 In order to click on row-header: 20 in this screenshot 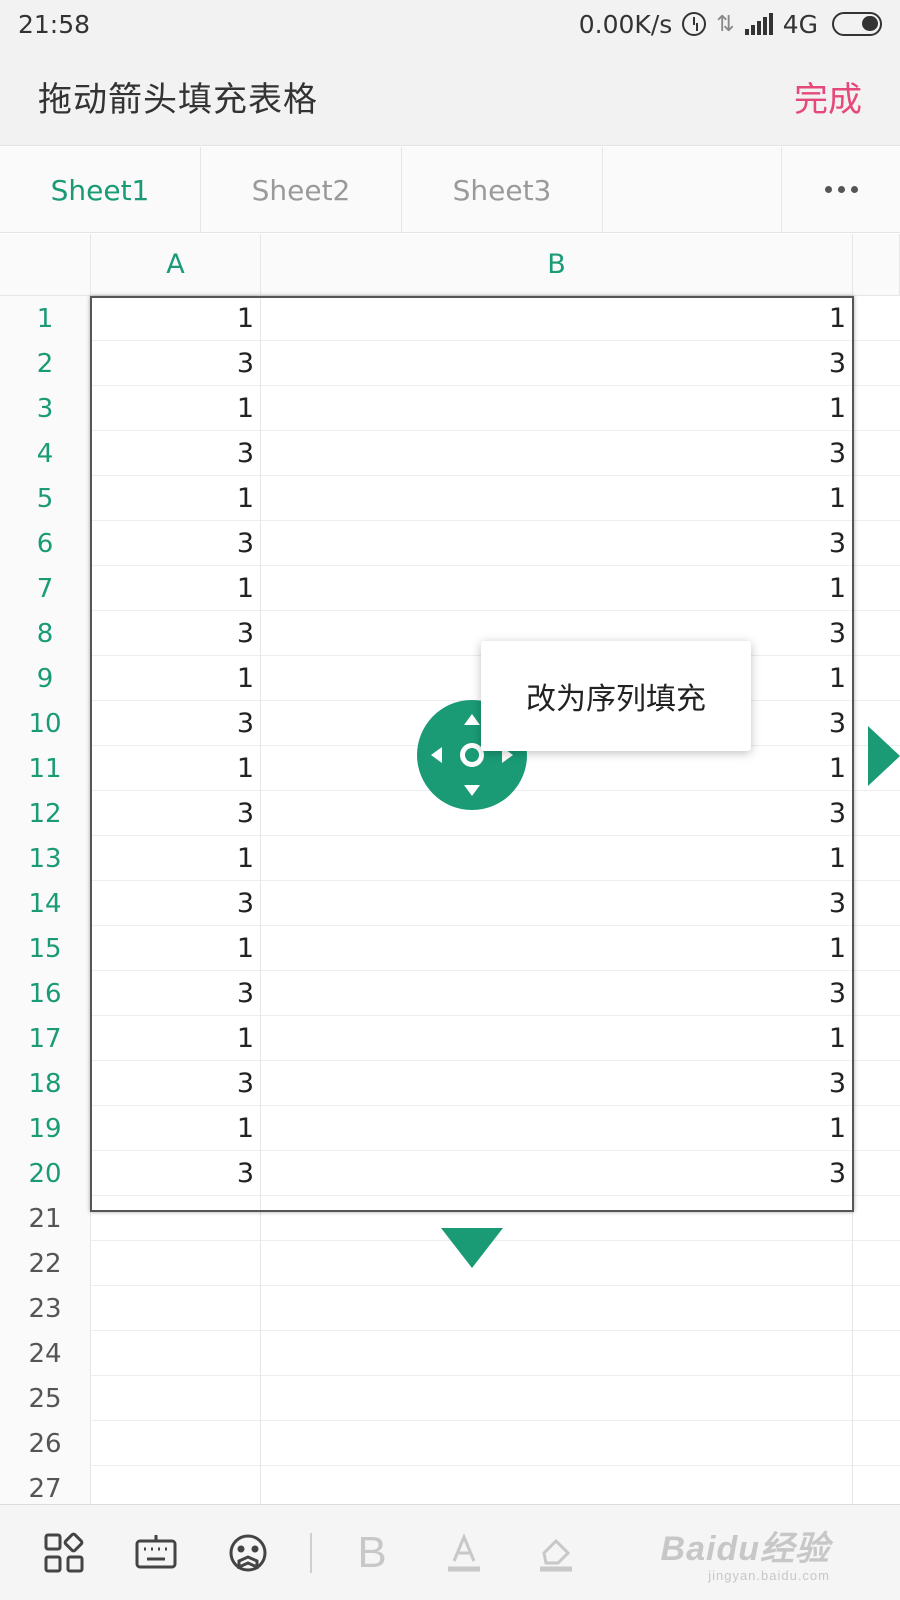, I will do `click(45, 1173)`.